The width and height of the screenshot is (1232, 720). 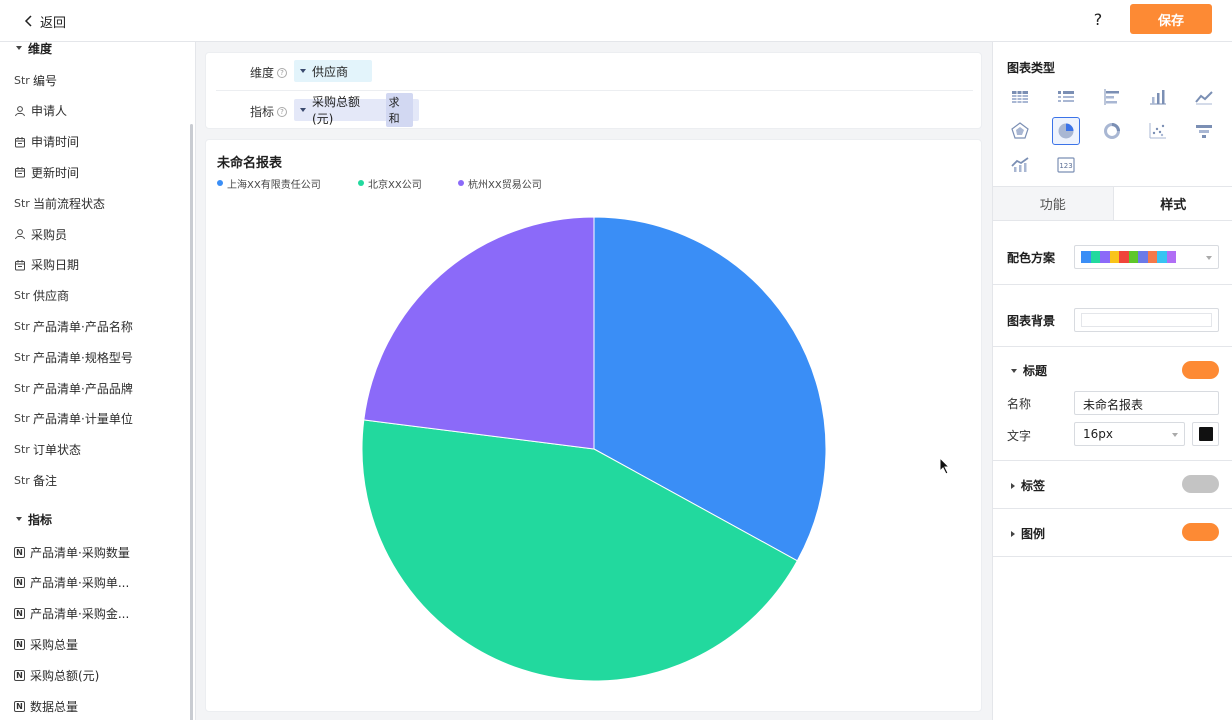 I want to click on field-item: Str 产品清单·产品品牌, so click(x=73, y=388).